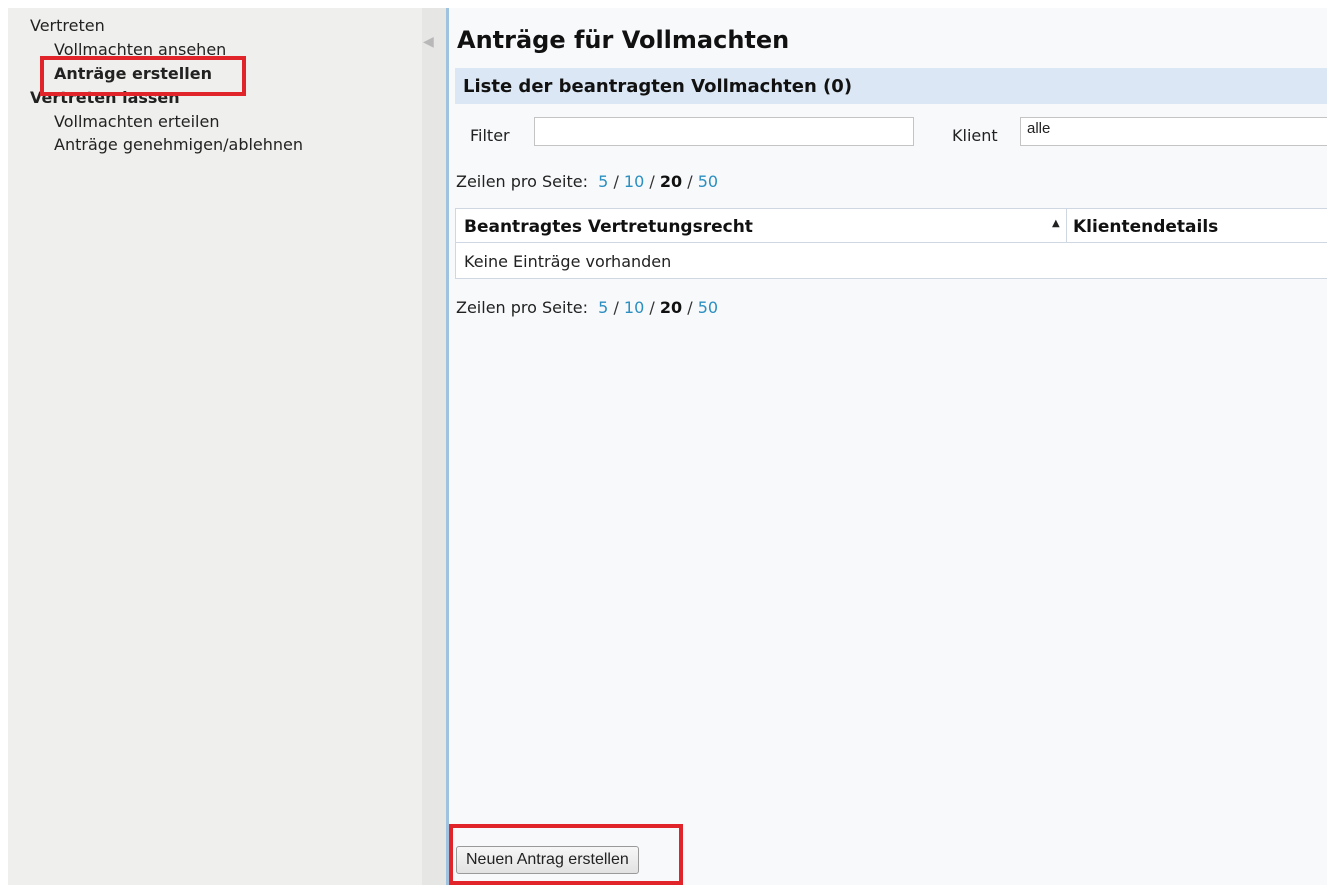  I want to click on section-title: Liste der beantragten Vollmachten (0), so click(658, 86).